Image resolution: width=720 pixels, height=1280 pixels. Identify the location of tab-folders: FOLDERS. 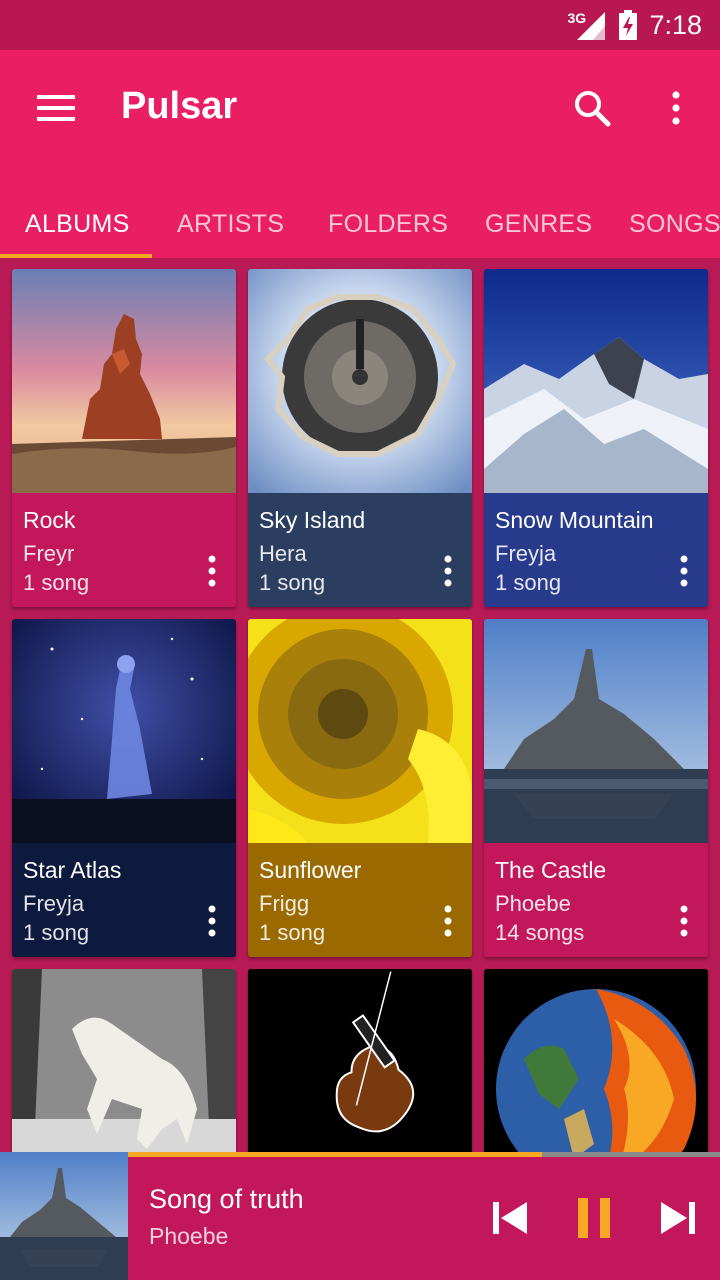
(388, 224).